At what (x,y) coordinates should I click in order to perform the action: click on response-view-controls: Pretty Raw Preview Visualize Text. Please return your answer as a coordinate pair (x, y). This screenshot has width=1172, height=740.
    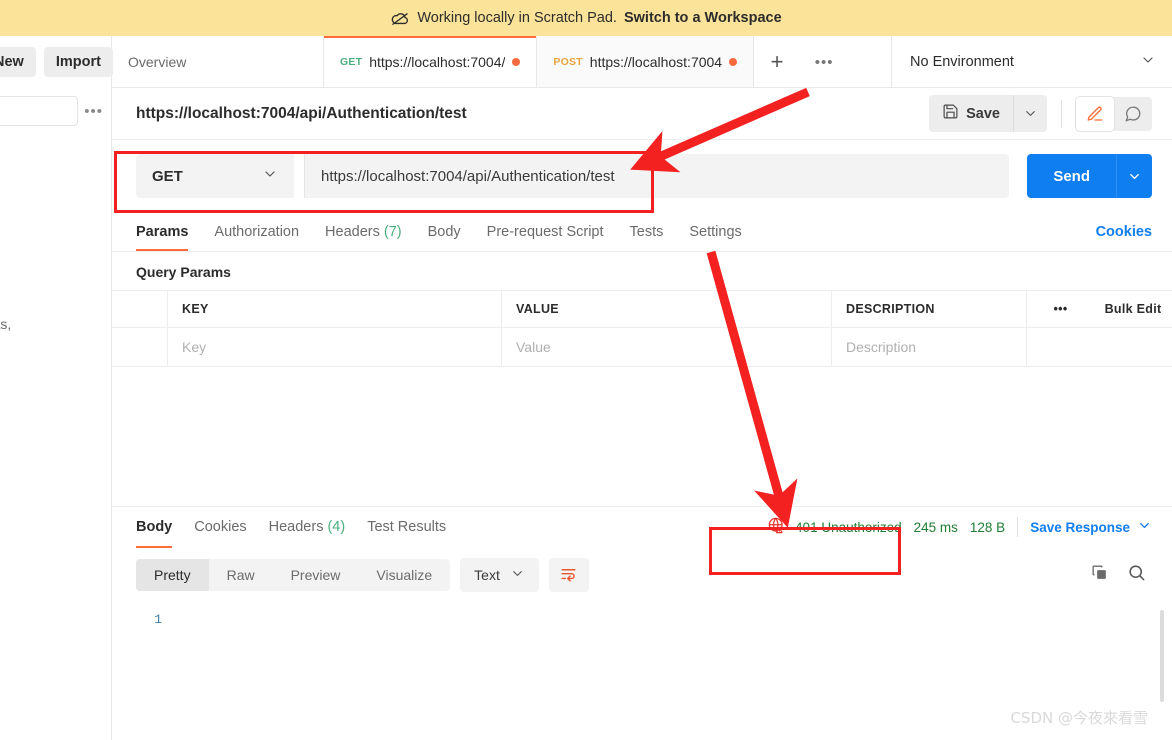
    Looking at the image, I should click on (362, 574).